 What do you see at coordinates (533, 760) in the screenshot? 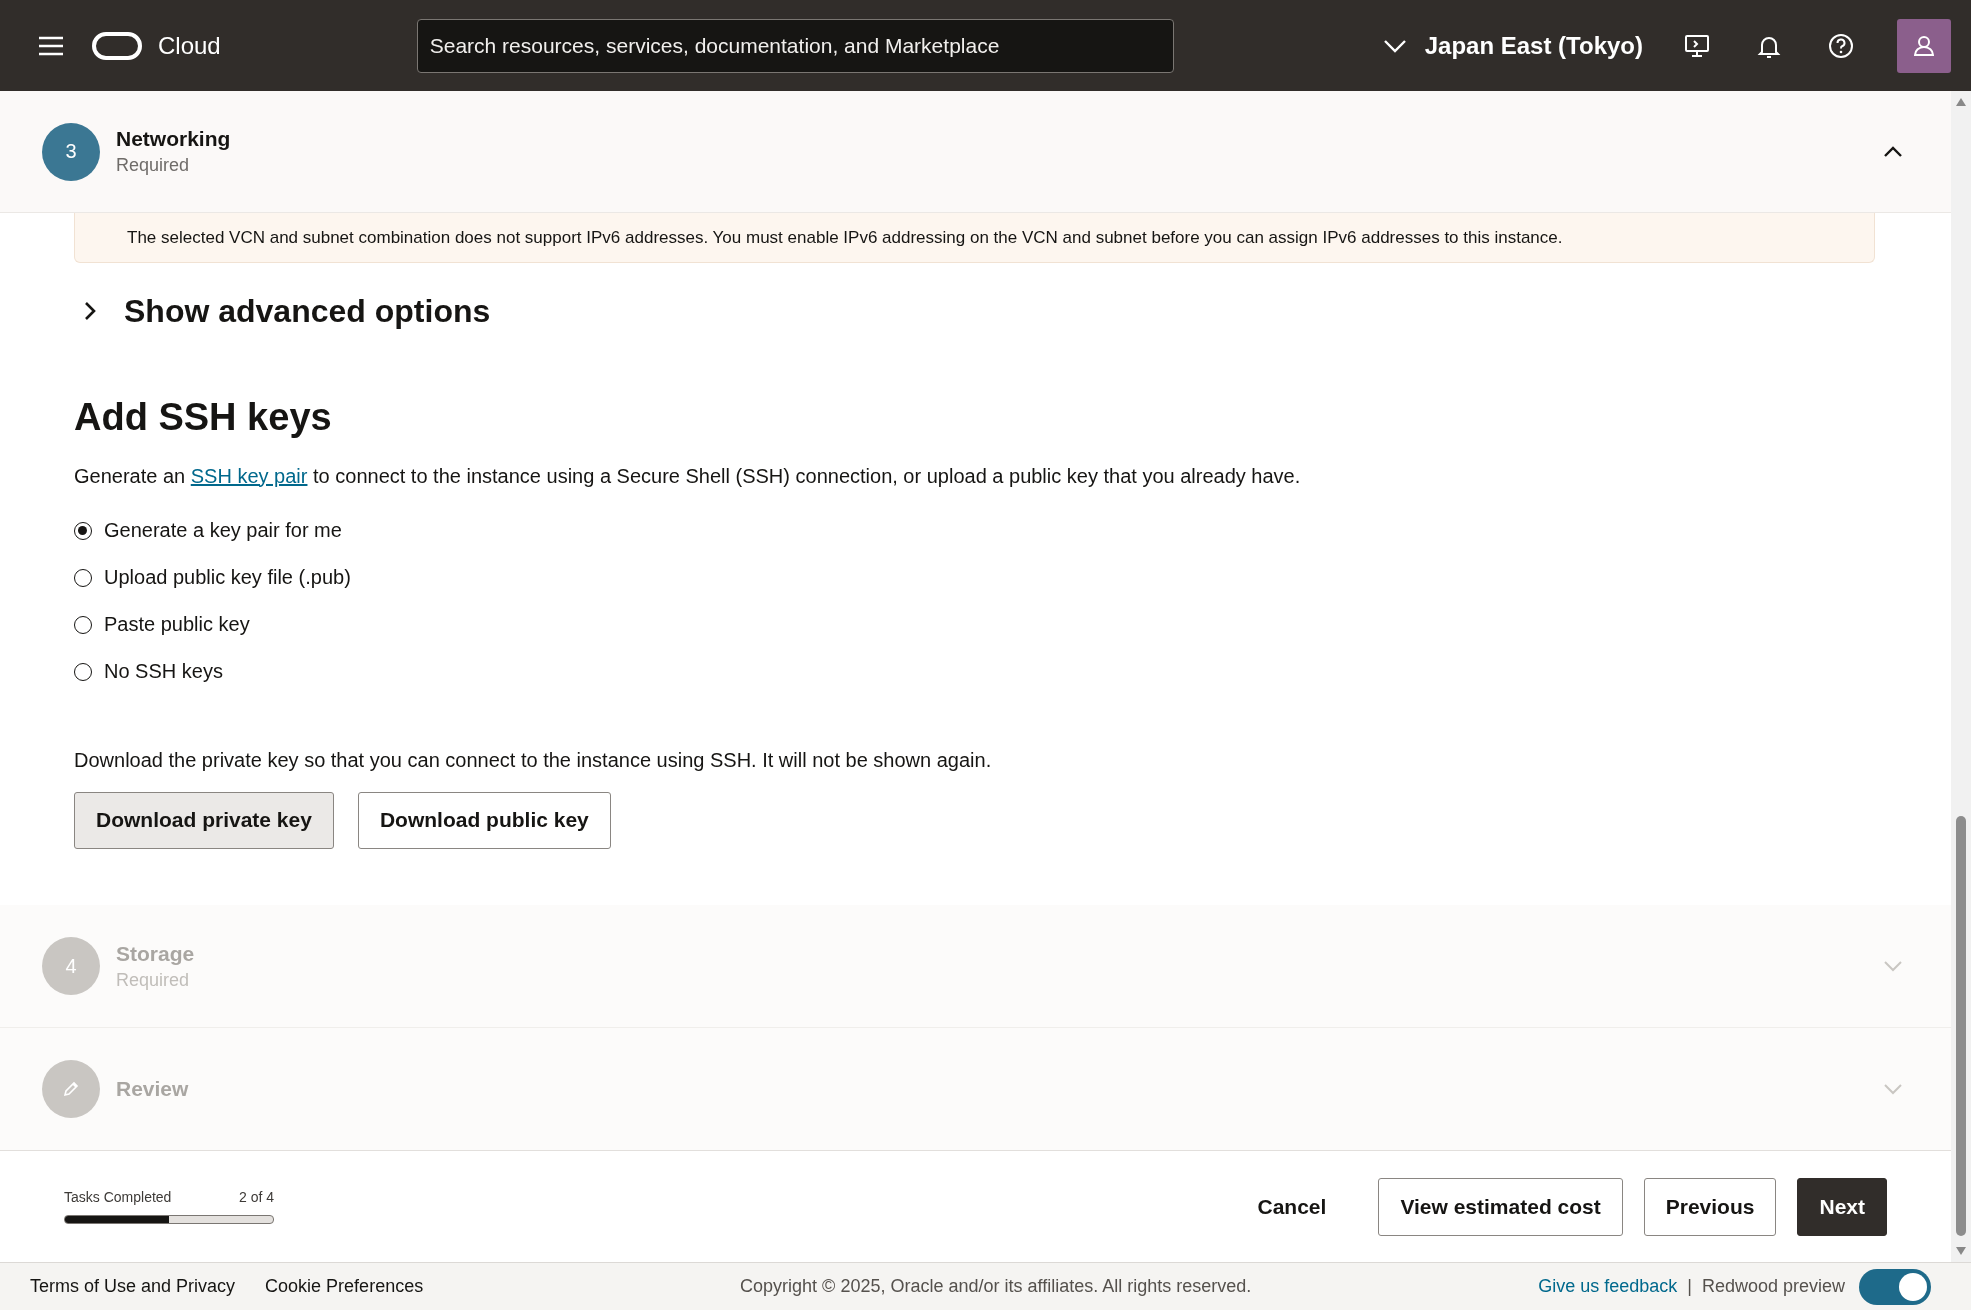
I see `download-note: Download the private key so that you can connect to the instance using SSH. It will not be shown again.` at bounding box center [533, 760].